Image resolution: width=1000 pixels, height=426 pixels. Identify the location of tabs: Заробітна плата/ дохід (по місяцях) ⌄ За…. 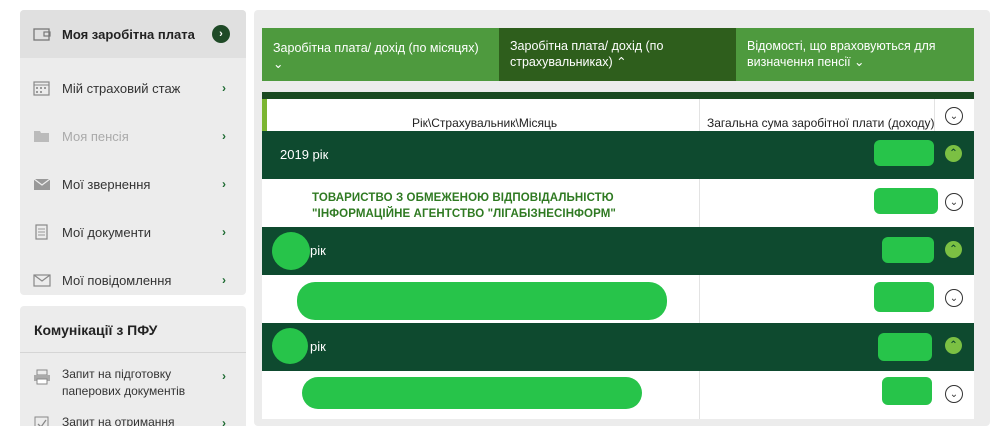
(618, 54).